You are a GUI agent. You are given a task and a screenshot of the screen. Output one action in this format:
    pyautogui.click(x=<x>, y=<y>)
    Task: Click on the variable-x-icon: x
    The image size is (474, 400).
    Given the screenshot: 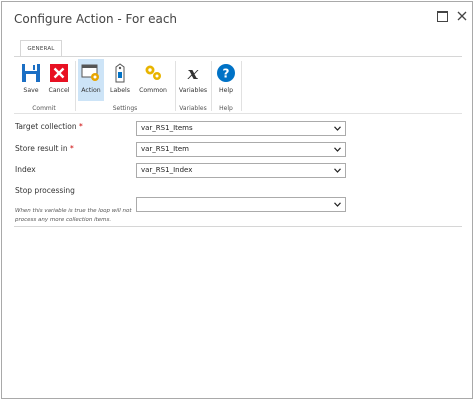 What is the action you would take?
    pyautogui.click(x=193, y=73)
    